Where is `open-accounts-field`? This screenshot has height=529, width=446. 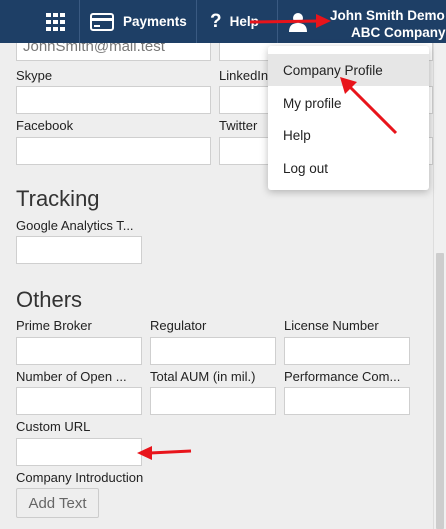
open-accounts-field is located at coordinates (79, 401).